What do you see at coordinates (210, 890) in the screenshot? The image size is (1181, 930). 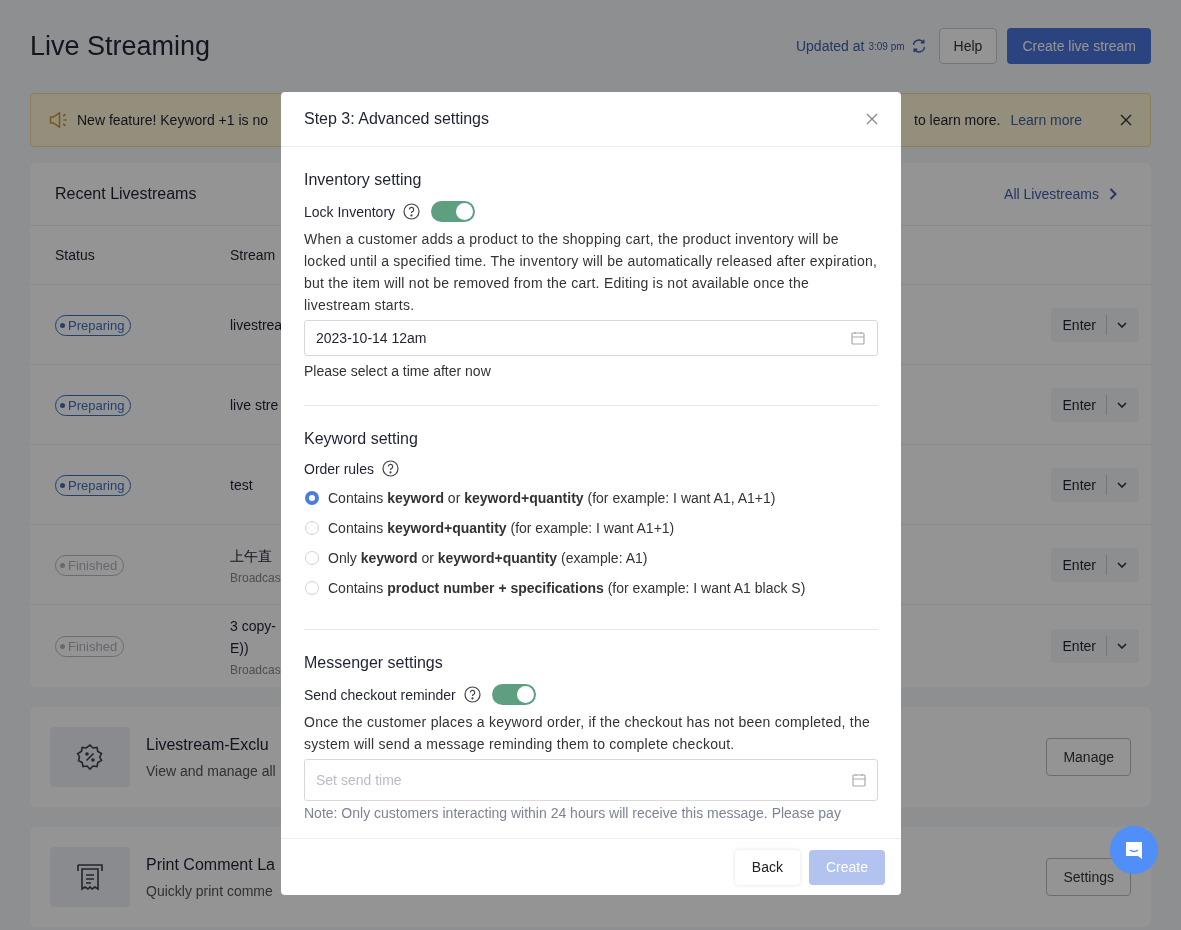 I see `feature-description: Quickly print comme` at bounding box center [210, 890].